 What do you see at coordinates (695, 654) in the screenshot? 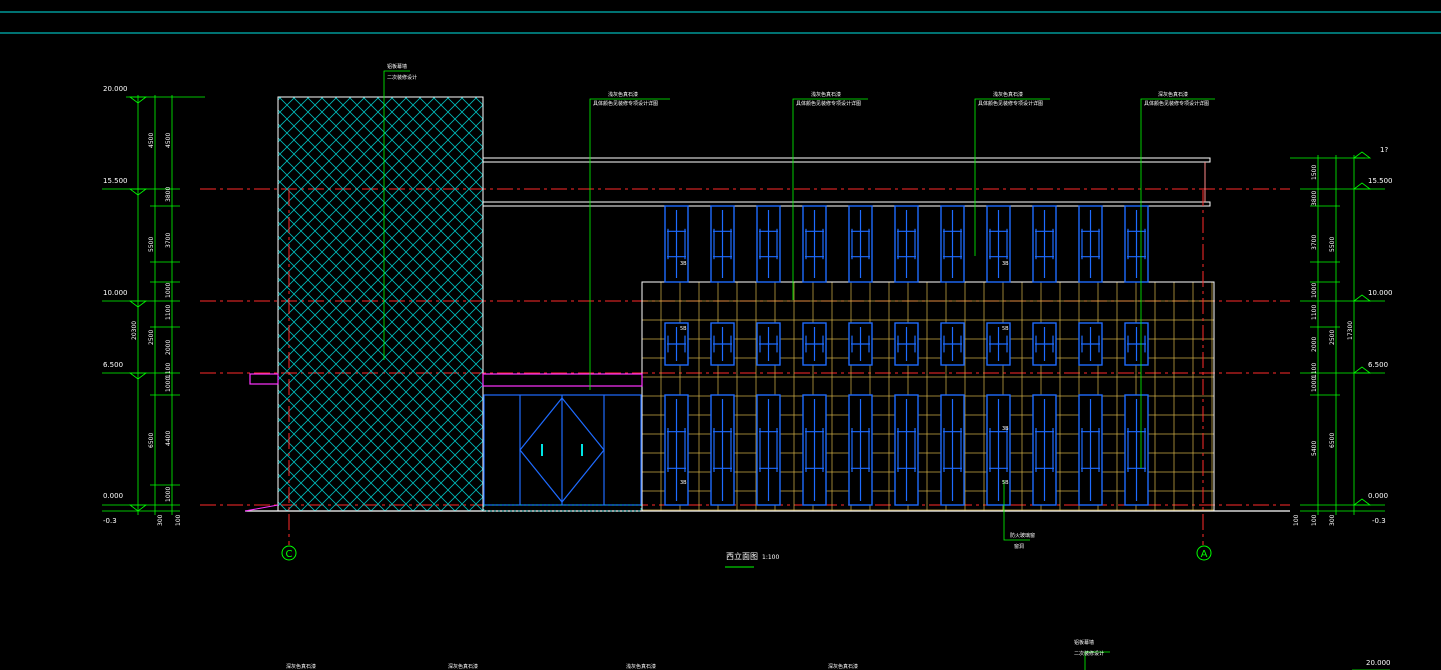
I see `bottom-callout-texts: 深灰色真石漆 深灰色真石漆 浅灰色真石漆 深灰色真石漆 铝板幕墙 二次装修设计` at bounding box center [695, 654].